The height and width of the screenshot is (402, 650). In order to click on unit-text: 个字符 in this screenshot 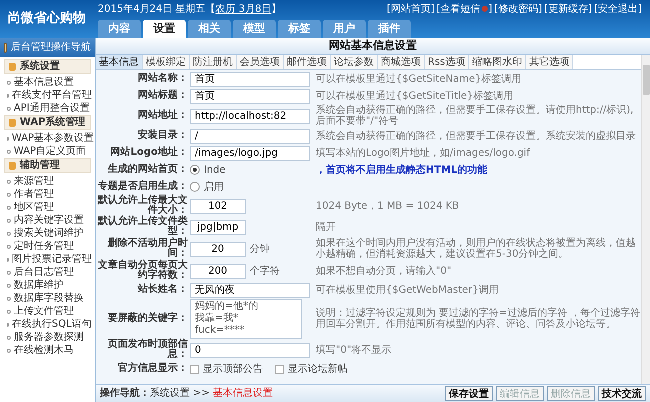, I will do `click(265, 271)`.